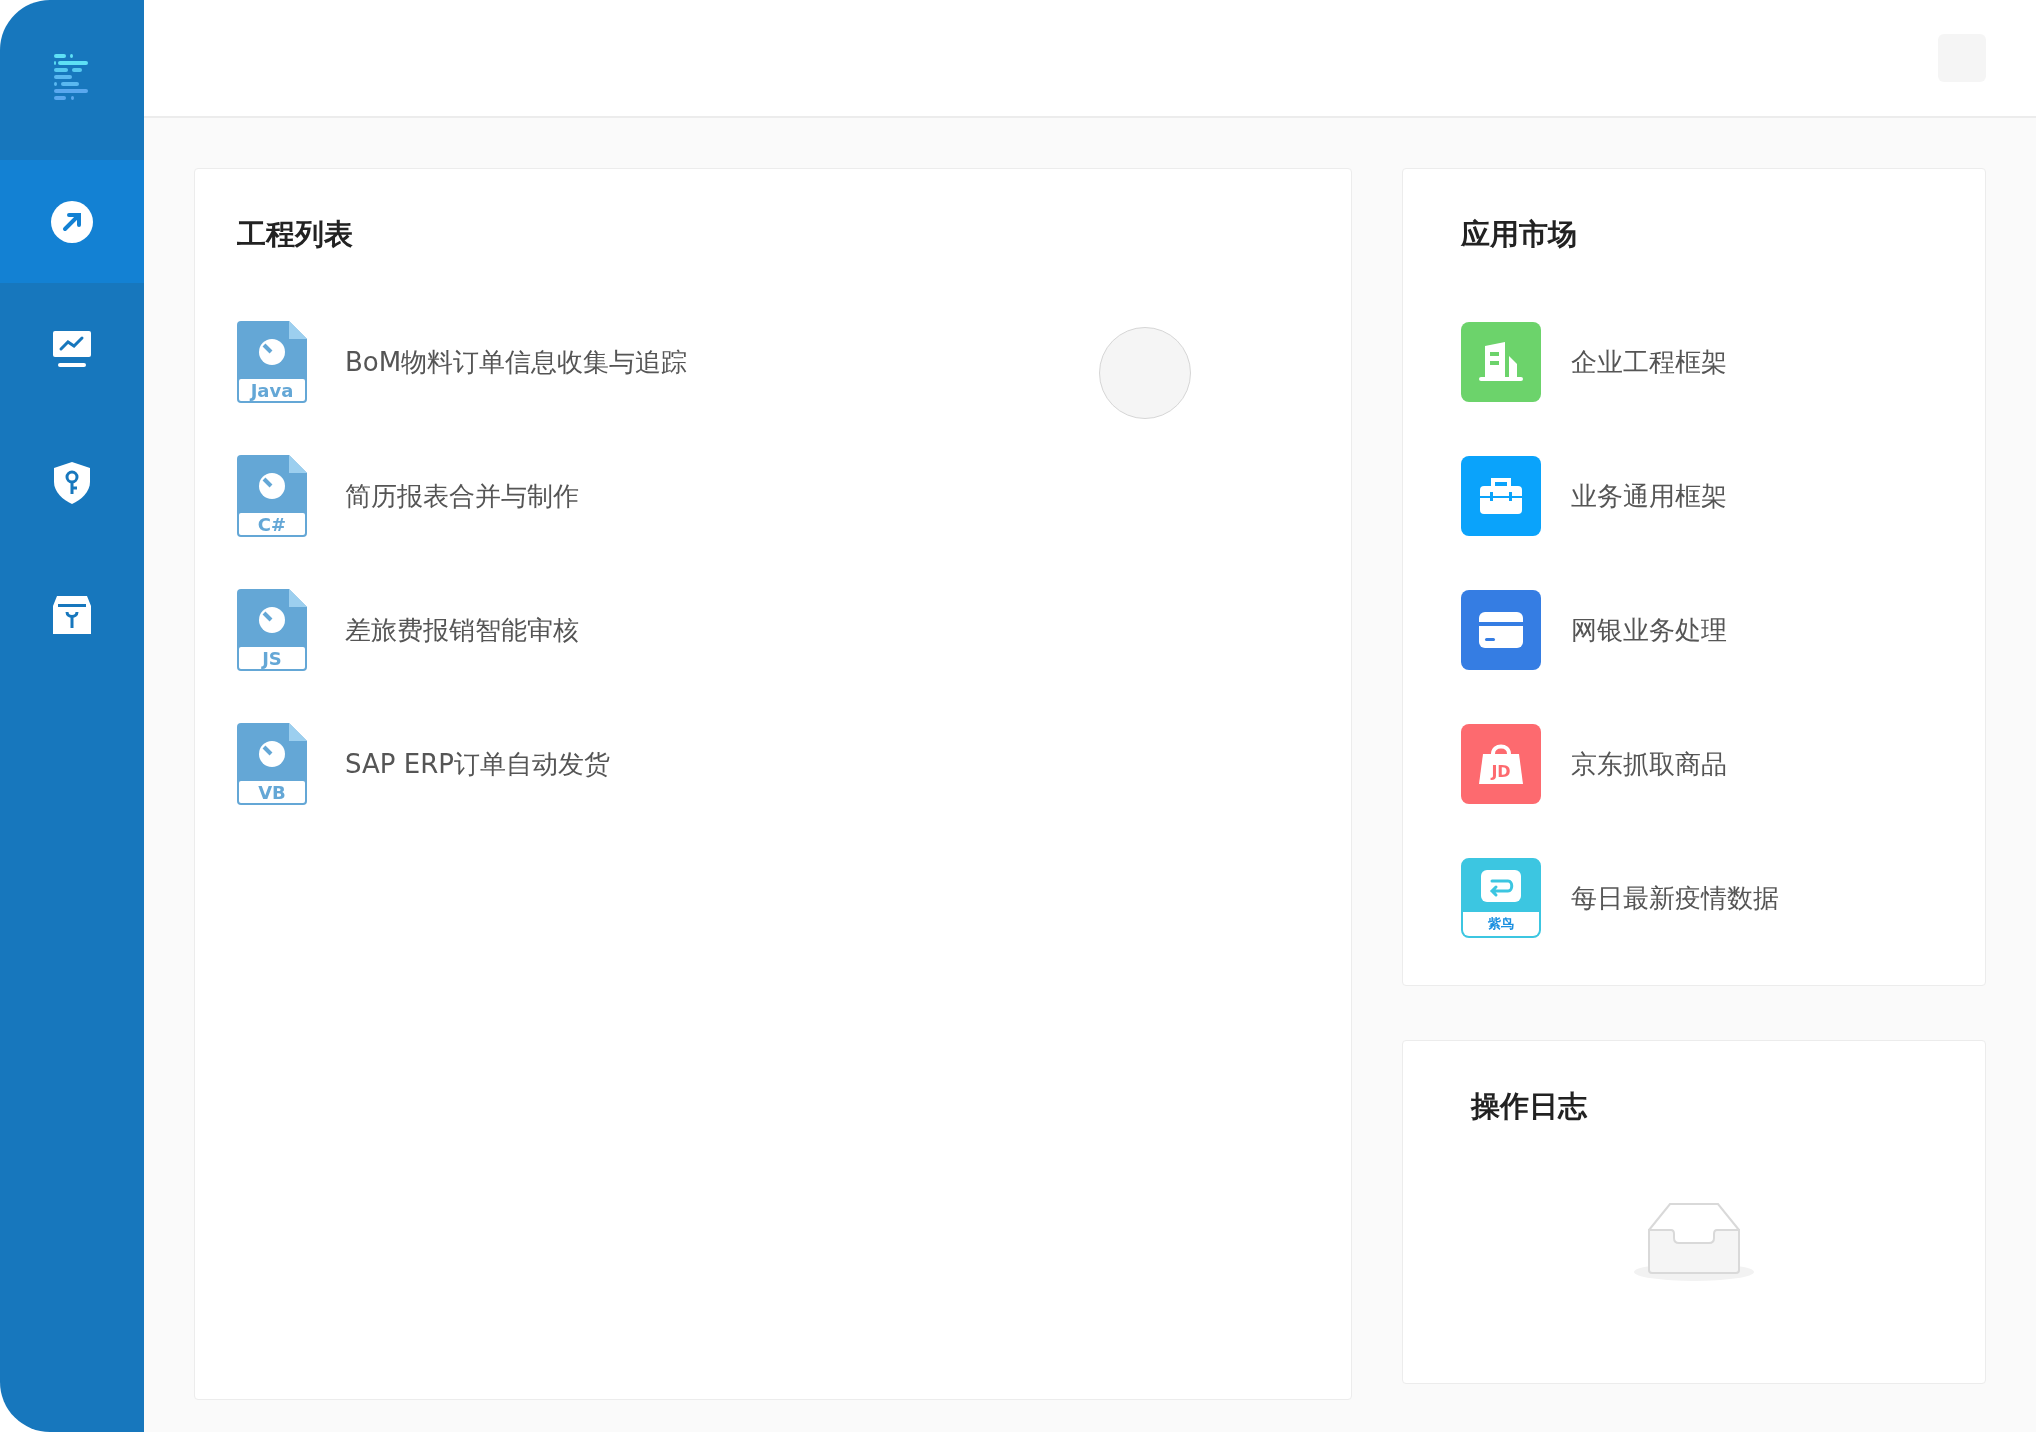 Image resolution: width=2036 pixels, height=1432 pixels. What do you see at coordinates (1501, 886) in the screenshot?
I see `return-box-icon` at bounding box center [1501, 886].